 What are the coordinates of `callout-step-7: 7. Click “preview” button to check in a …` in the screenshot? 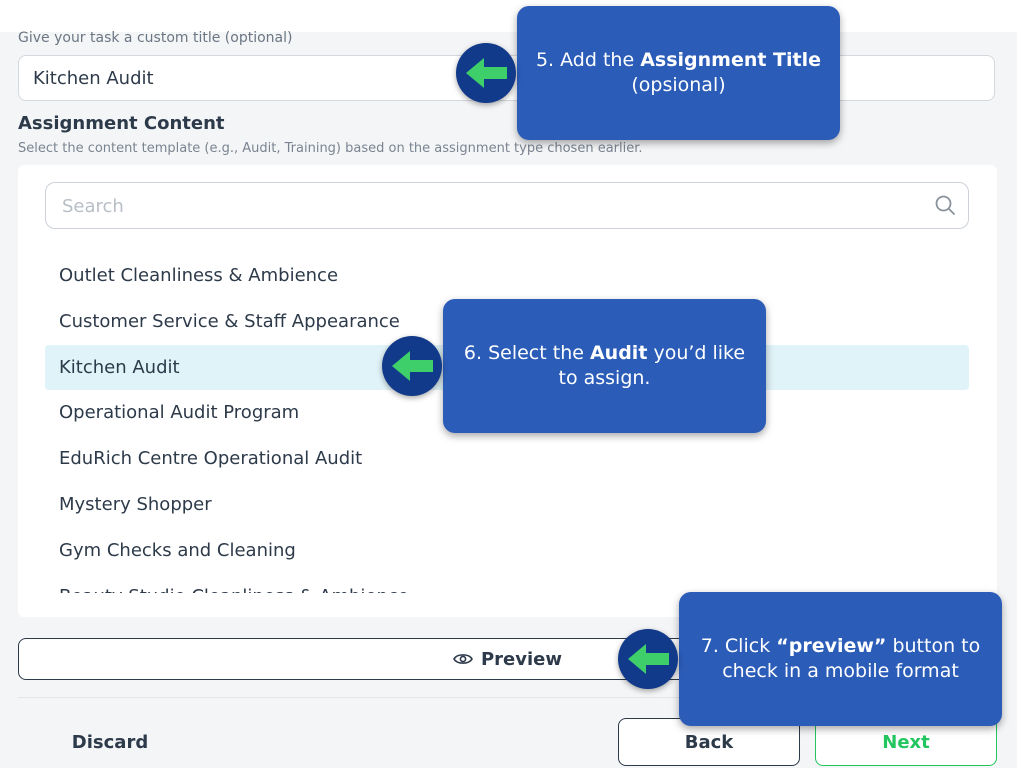 It's located at (840, 659).